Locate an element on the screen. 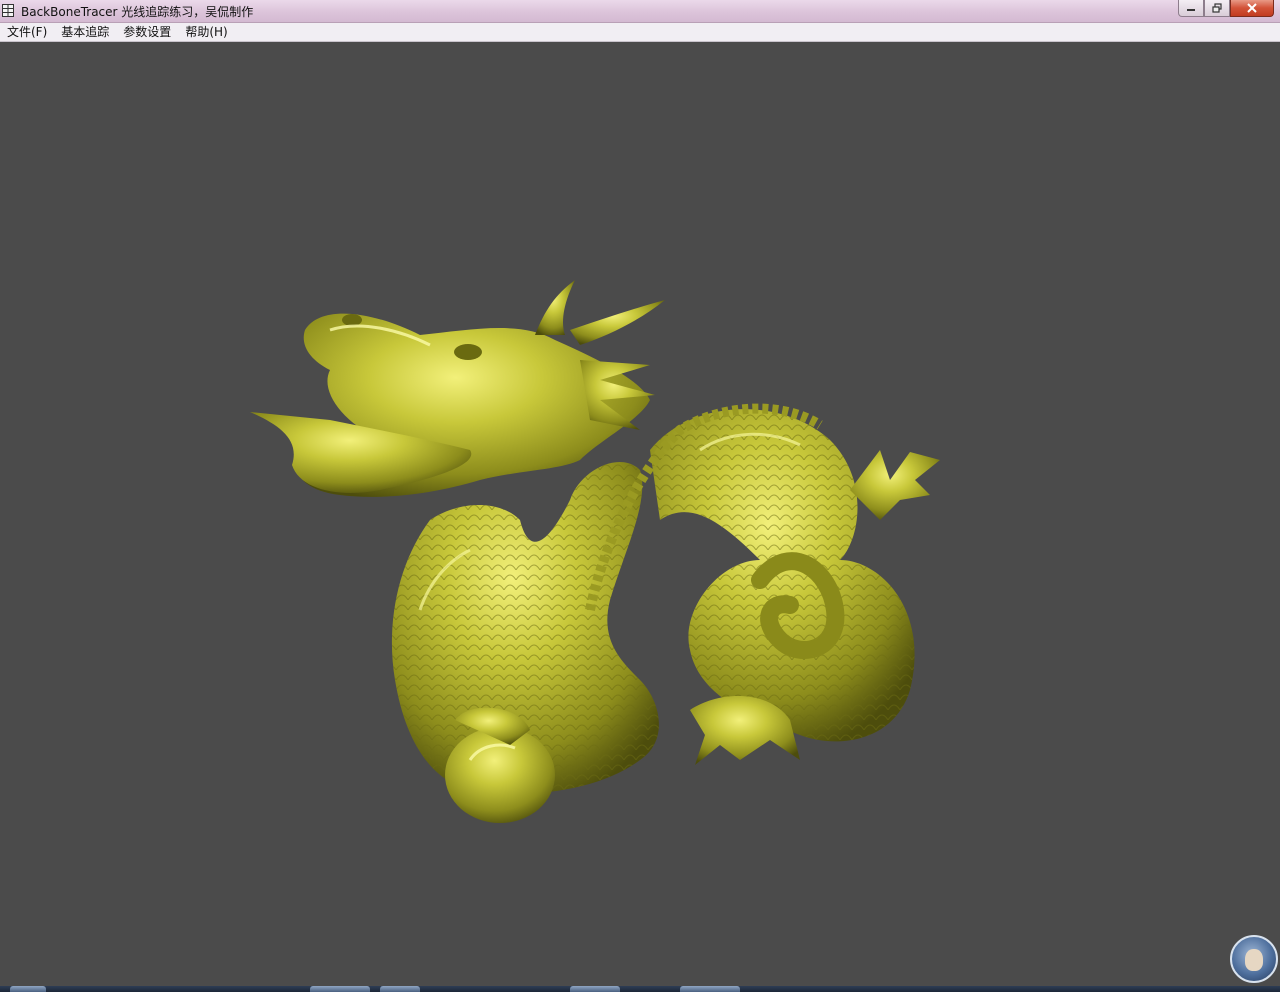 This screenshot has height=992, width=1280. window-controls is located at coordinates (1226, 9).